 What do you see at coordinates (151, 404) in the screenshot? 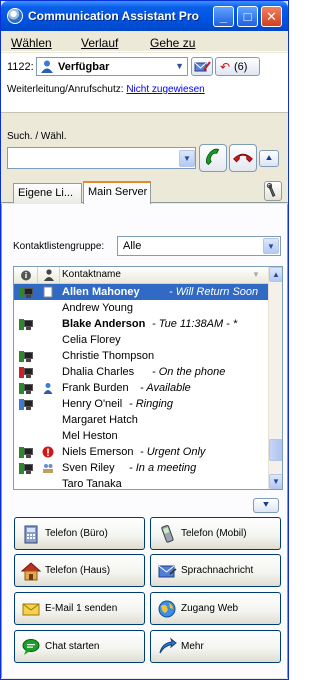
I see `contact-status-note: - Ringing` at bounding box center [151, 404].